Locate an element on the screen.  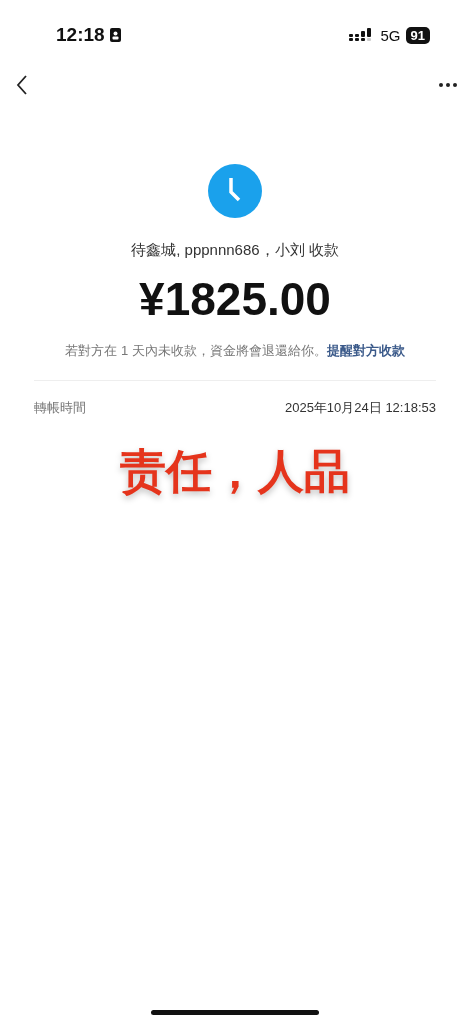
network-label: 5G is located at coordinates (390, 35).